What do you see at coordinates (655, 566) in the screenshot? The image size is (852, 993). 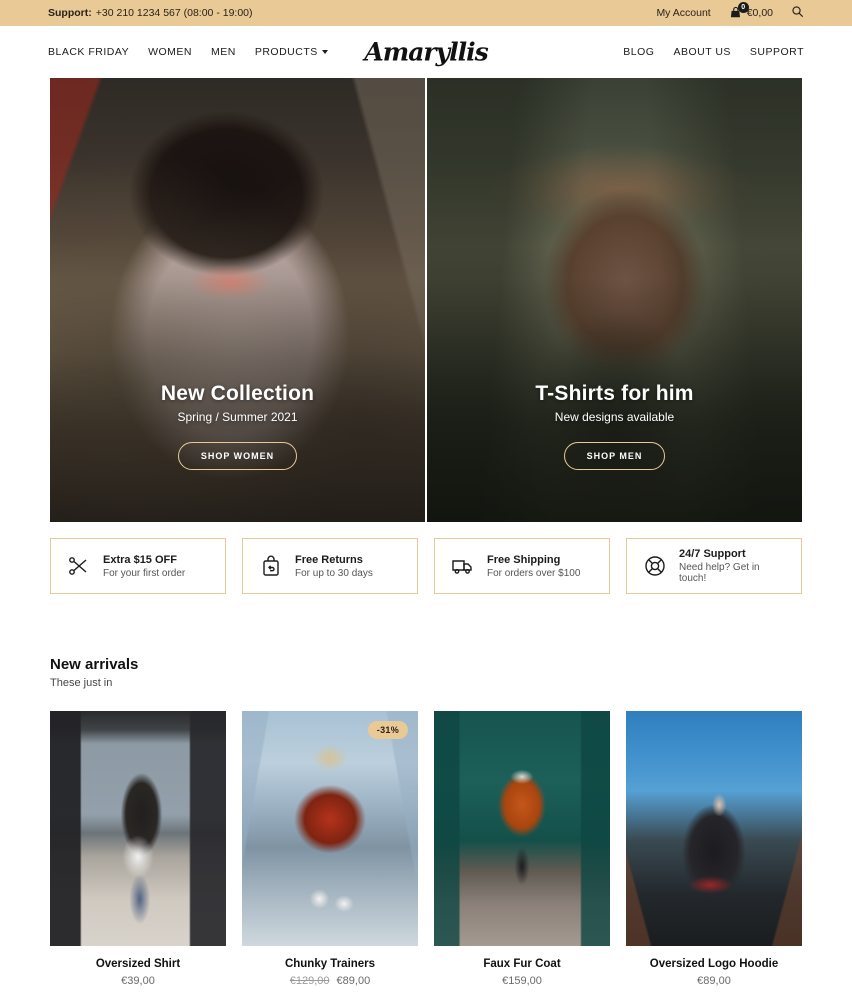 I see `lifebuoy-icon` at bounding box center [655, 566].